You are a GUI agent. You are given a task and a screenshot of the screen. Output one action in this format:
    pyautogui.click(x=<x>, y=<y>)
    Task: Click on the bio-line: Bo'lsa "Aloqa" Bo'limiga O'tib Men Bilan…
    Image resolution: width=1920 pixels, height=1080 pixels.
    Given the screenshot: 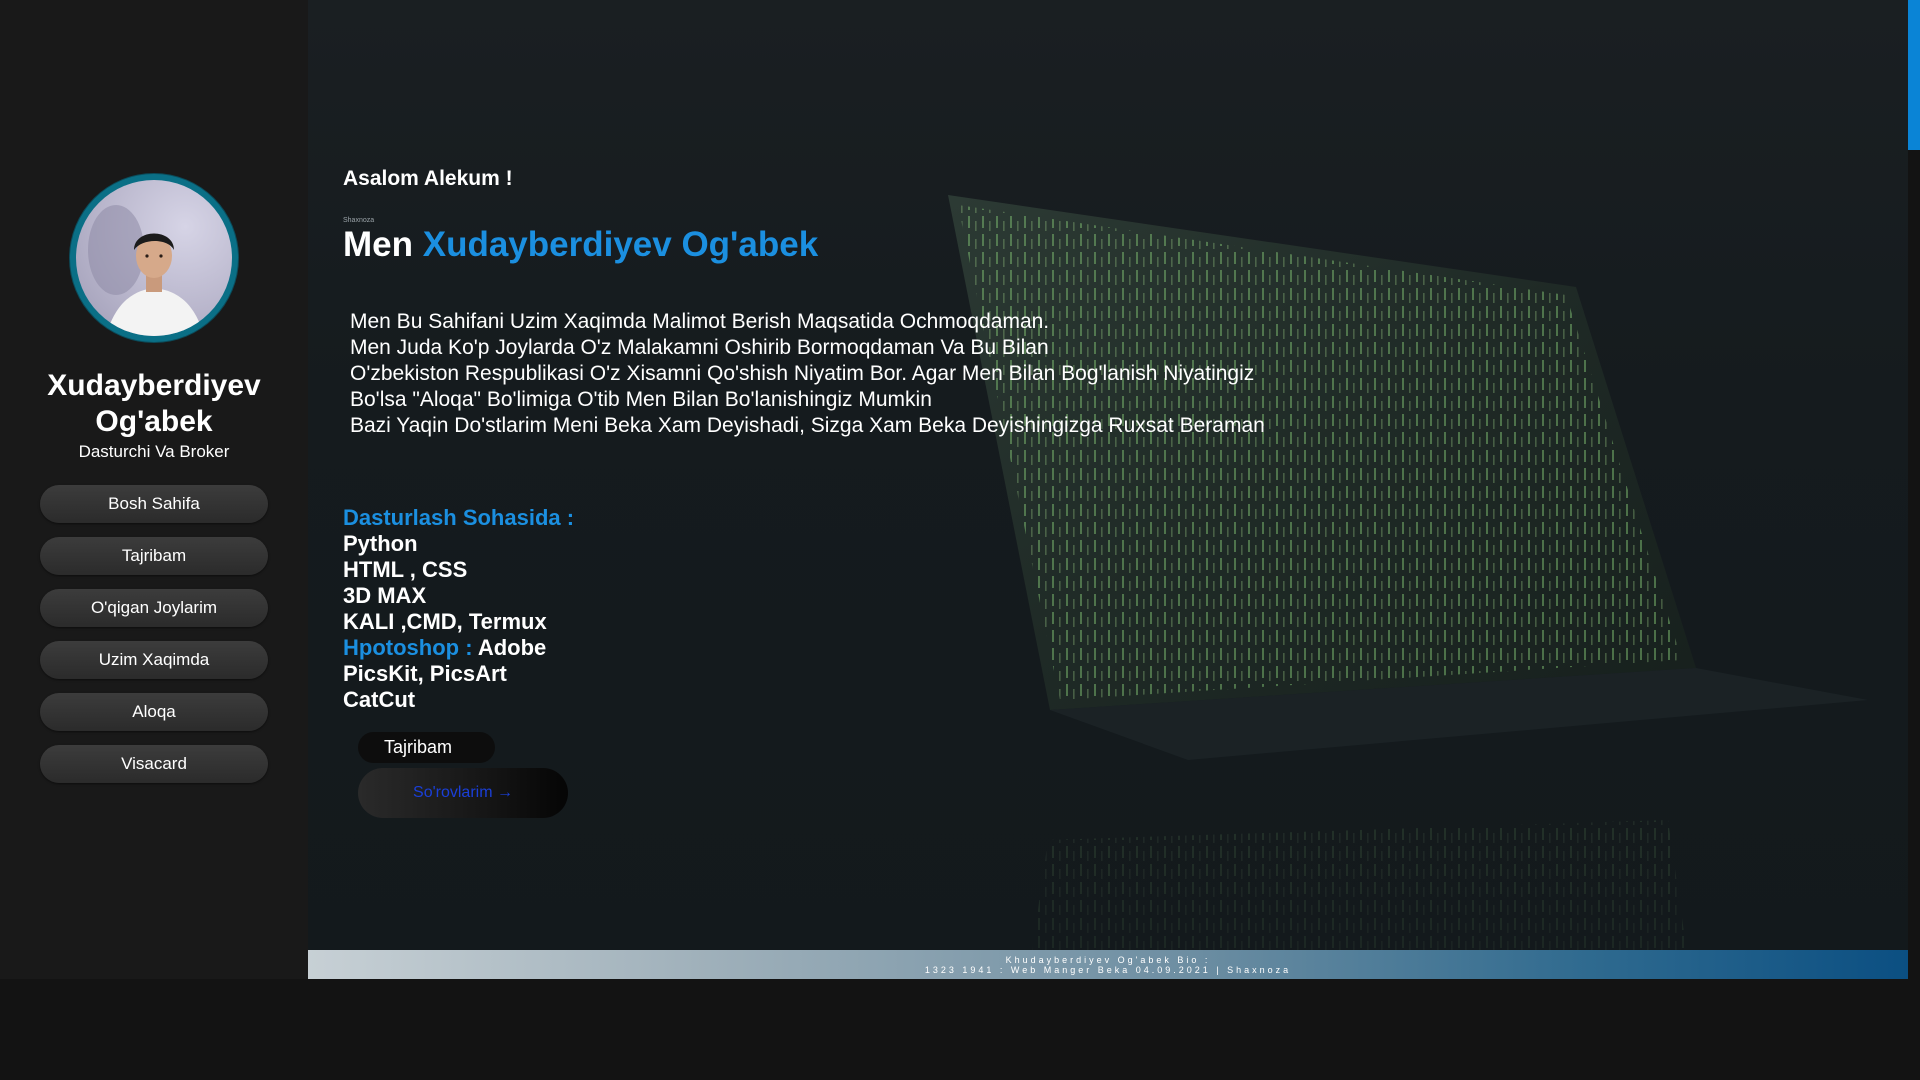 What is the action you would take?
    pyautogui.click(x=641, y=399)
    